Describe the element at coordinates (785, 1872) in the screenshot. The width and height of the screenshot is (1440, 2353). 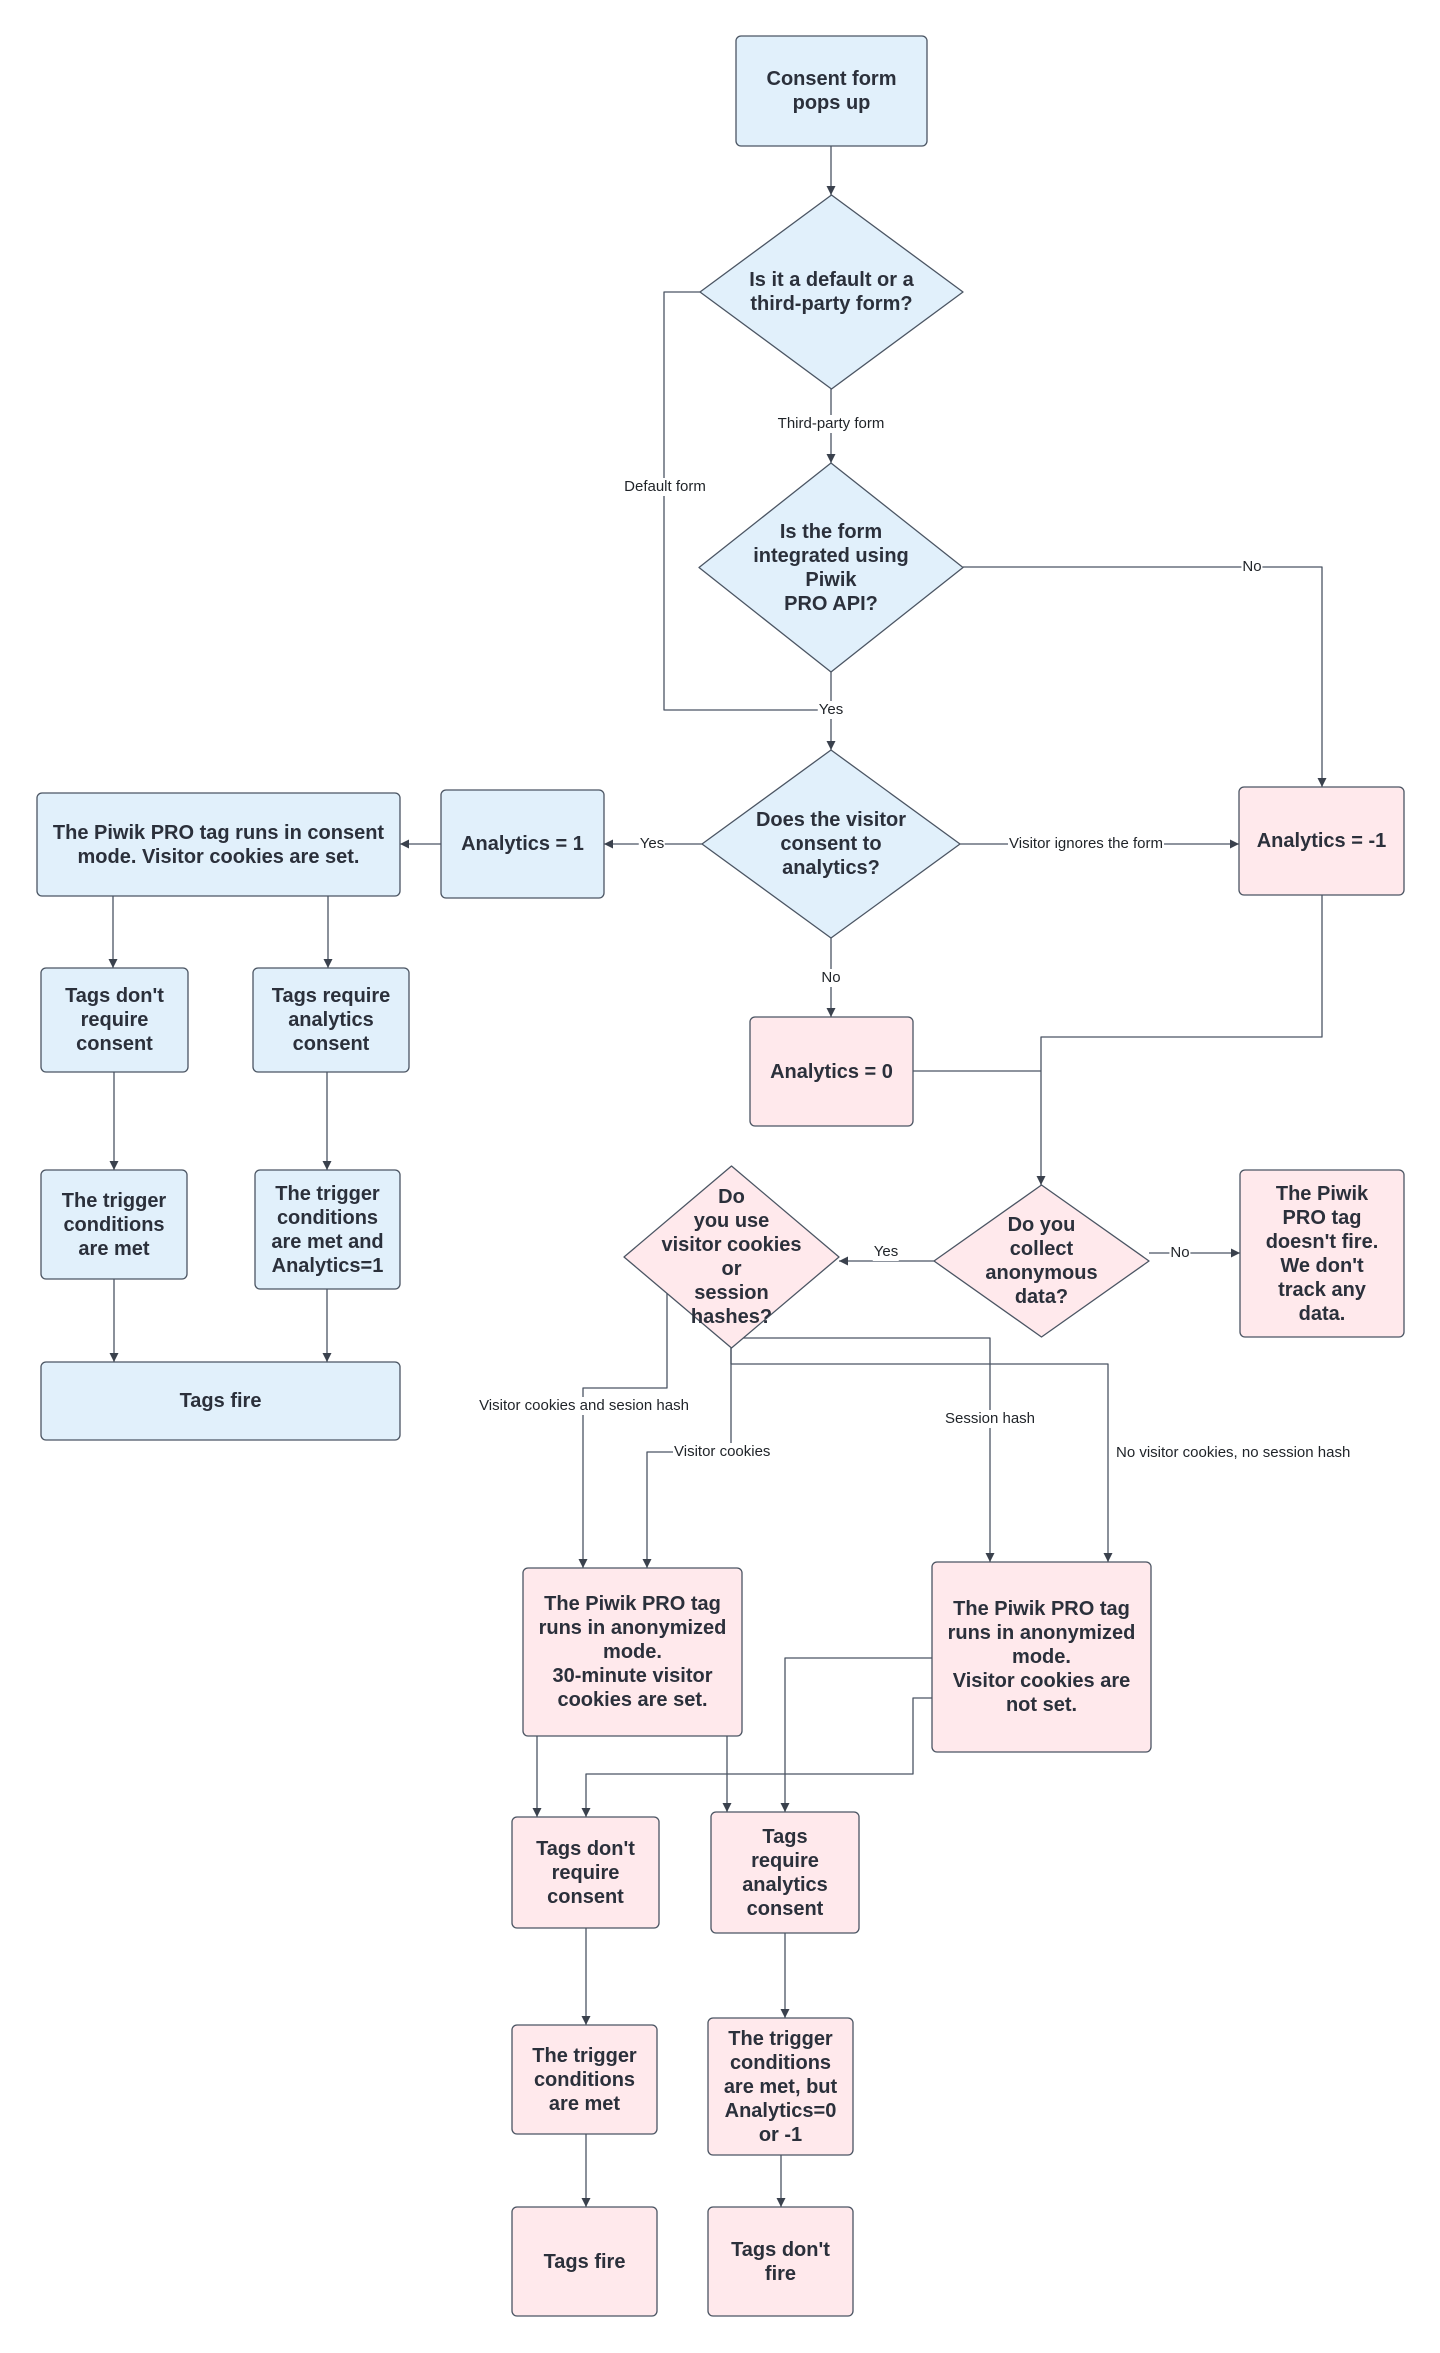
I see `node-label-a-tags-require: Tags require analytics consent` at that location.